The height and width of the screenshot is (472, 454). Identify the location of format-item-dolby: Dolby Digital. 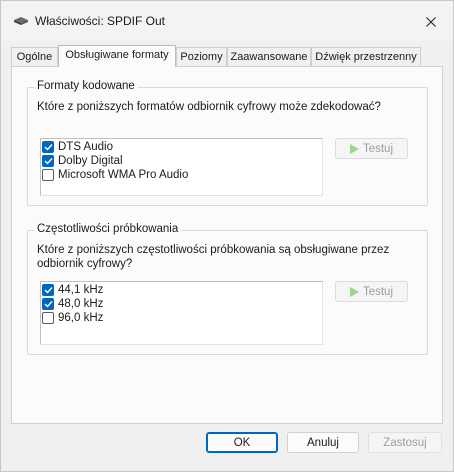
(82, 161).